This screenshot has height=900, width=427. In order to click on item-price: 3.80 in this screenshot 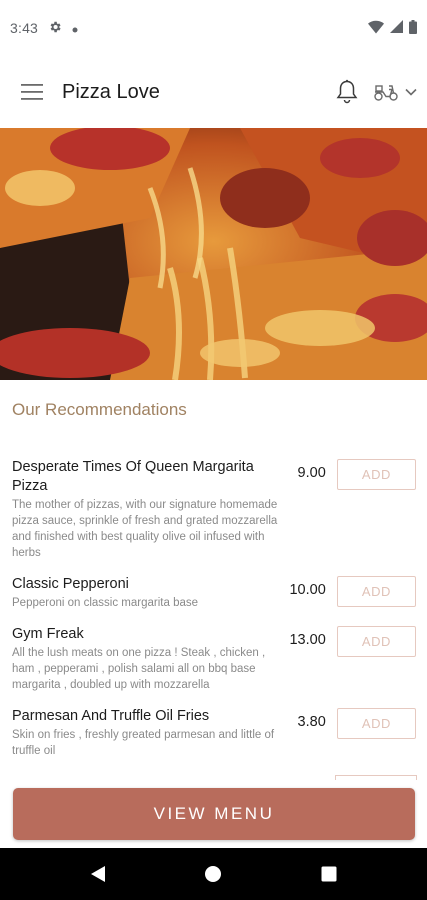, I will do `click(311, 722)`.